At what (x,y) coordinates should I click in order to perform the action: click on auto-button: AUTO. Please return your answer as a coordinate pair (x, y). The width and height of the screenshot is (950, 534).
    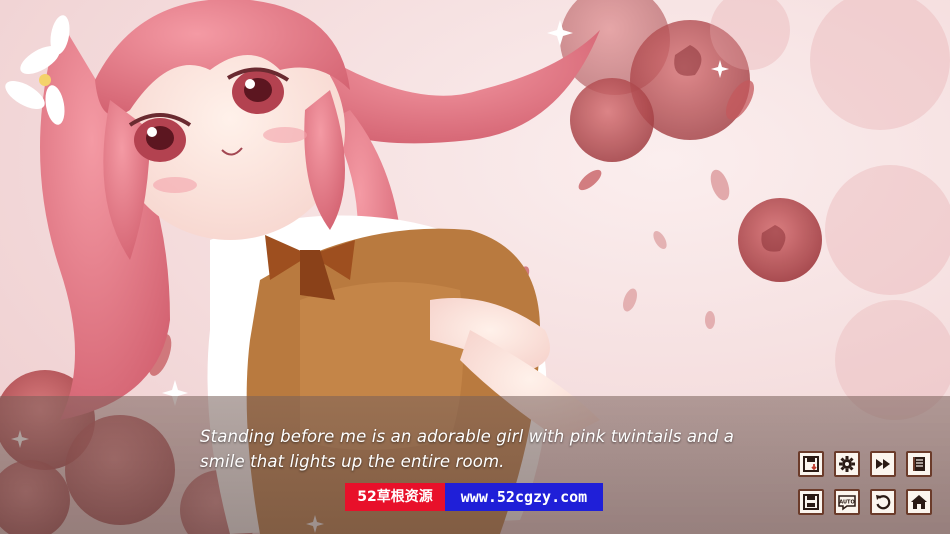
    Looking at the image, I should click on (847, 502).